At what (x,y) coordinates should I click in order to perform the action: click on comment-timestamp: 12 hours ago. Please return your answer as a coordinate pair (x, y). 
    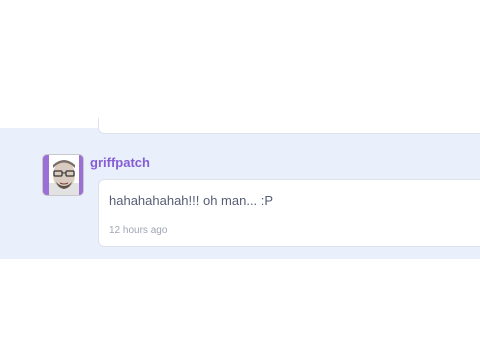
    Looking at the image, I should click on (138, 230).